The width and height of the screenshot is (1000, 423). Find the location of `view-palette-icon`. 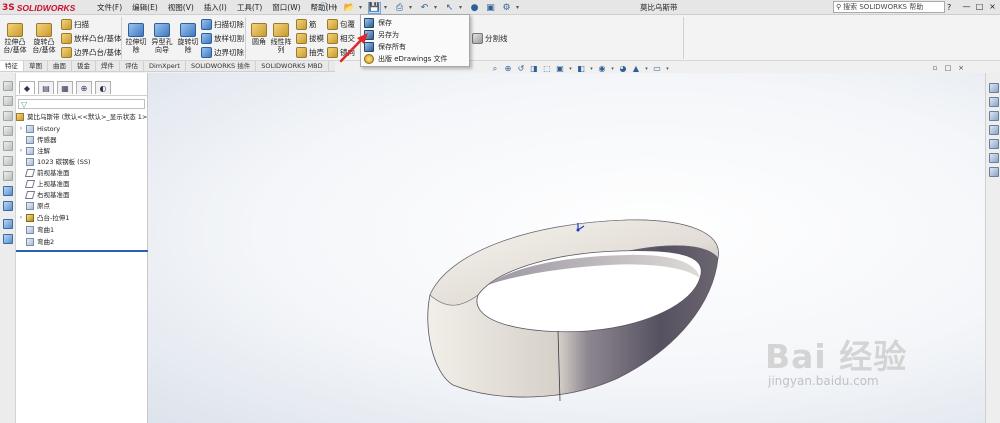

view-palette-icon is located at coordinates (994, 130).